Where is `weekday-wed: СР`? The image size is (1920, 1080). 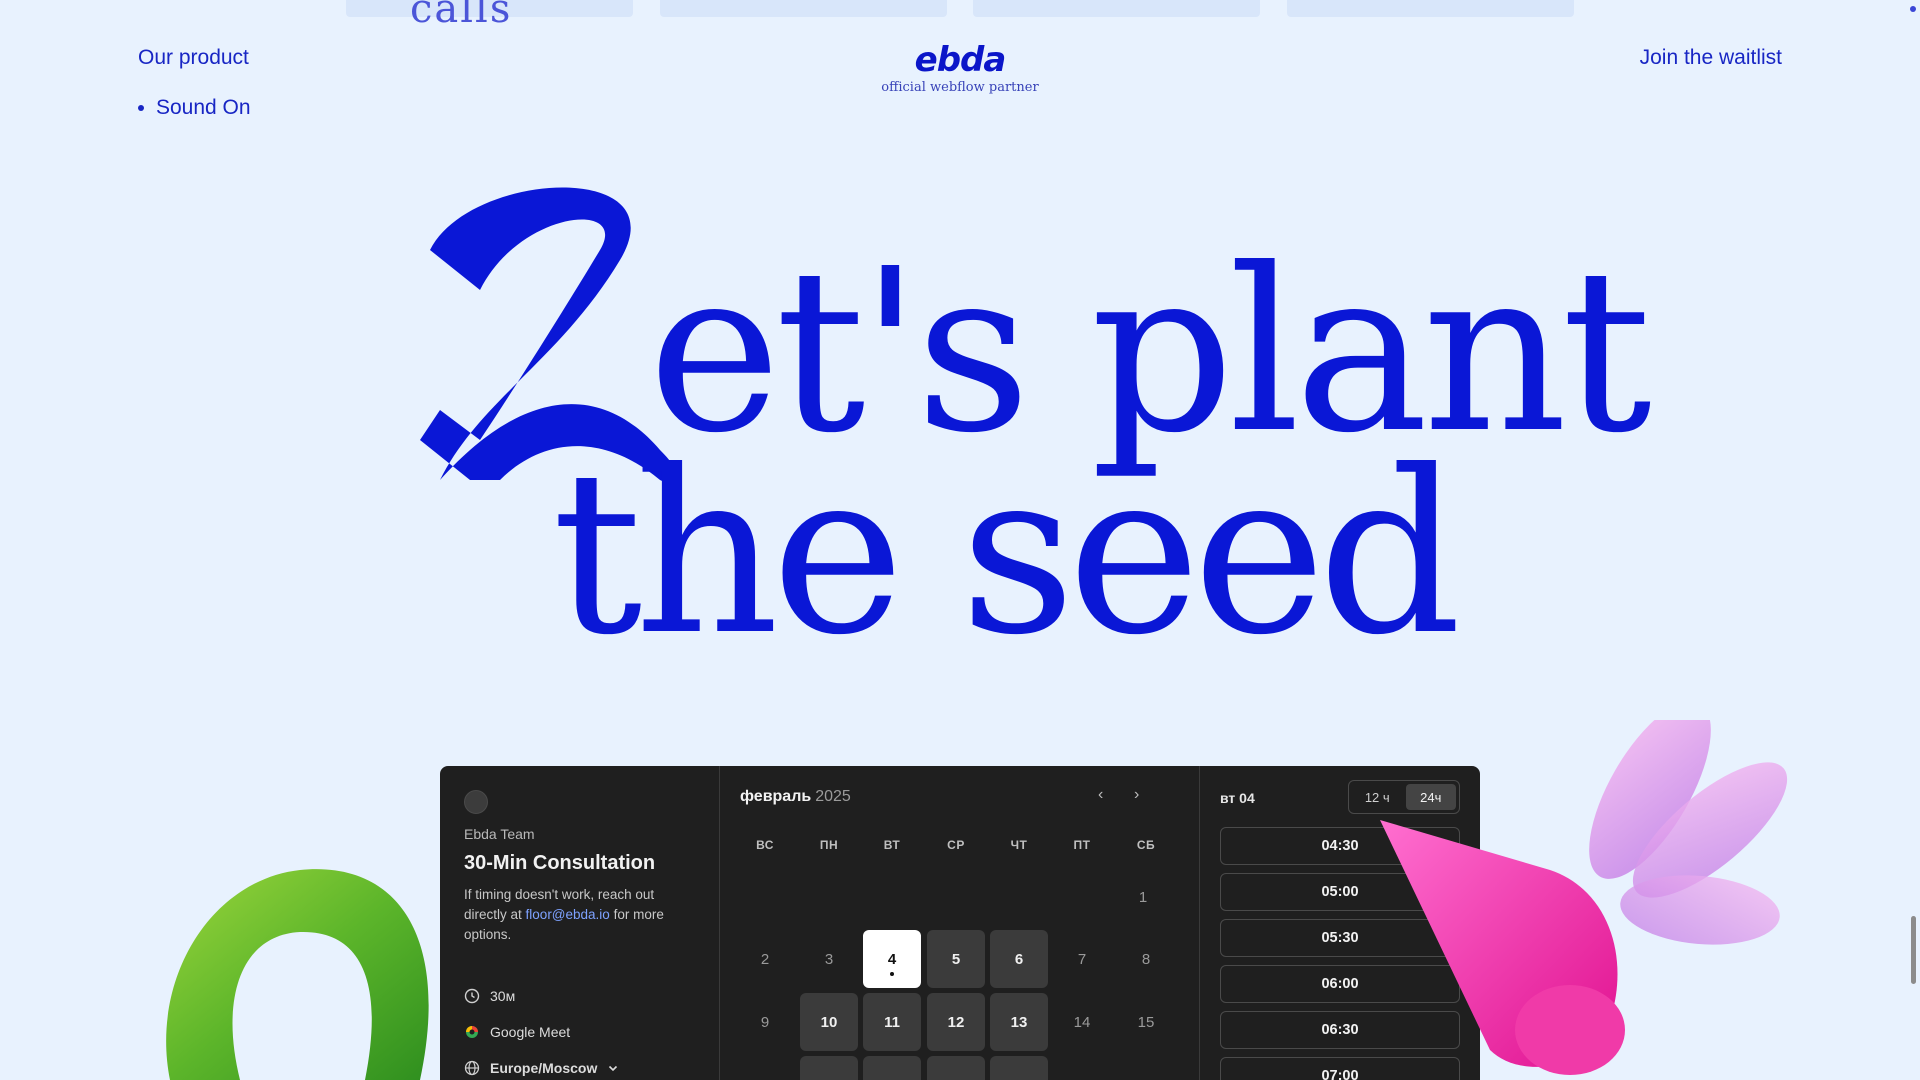 weekday-wed: СР is located at coordinates (956, 845).